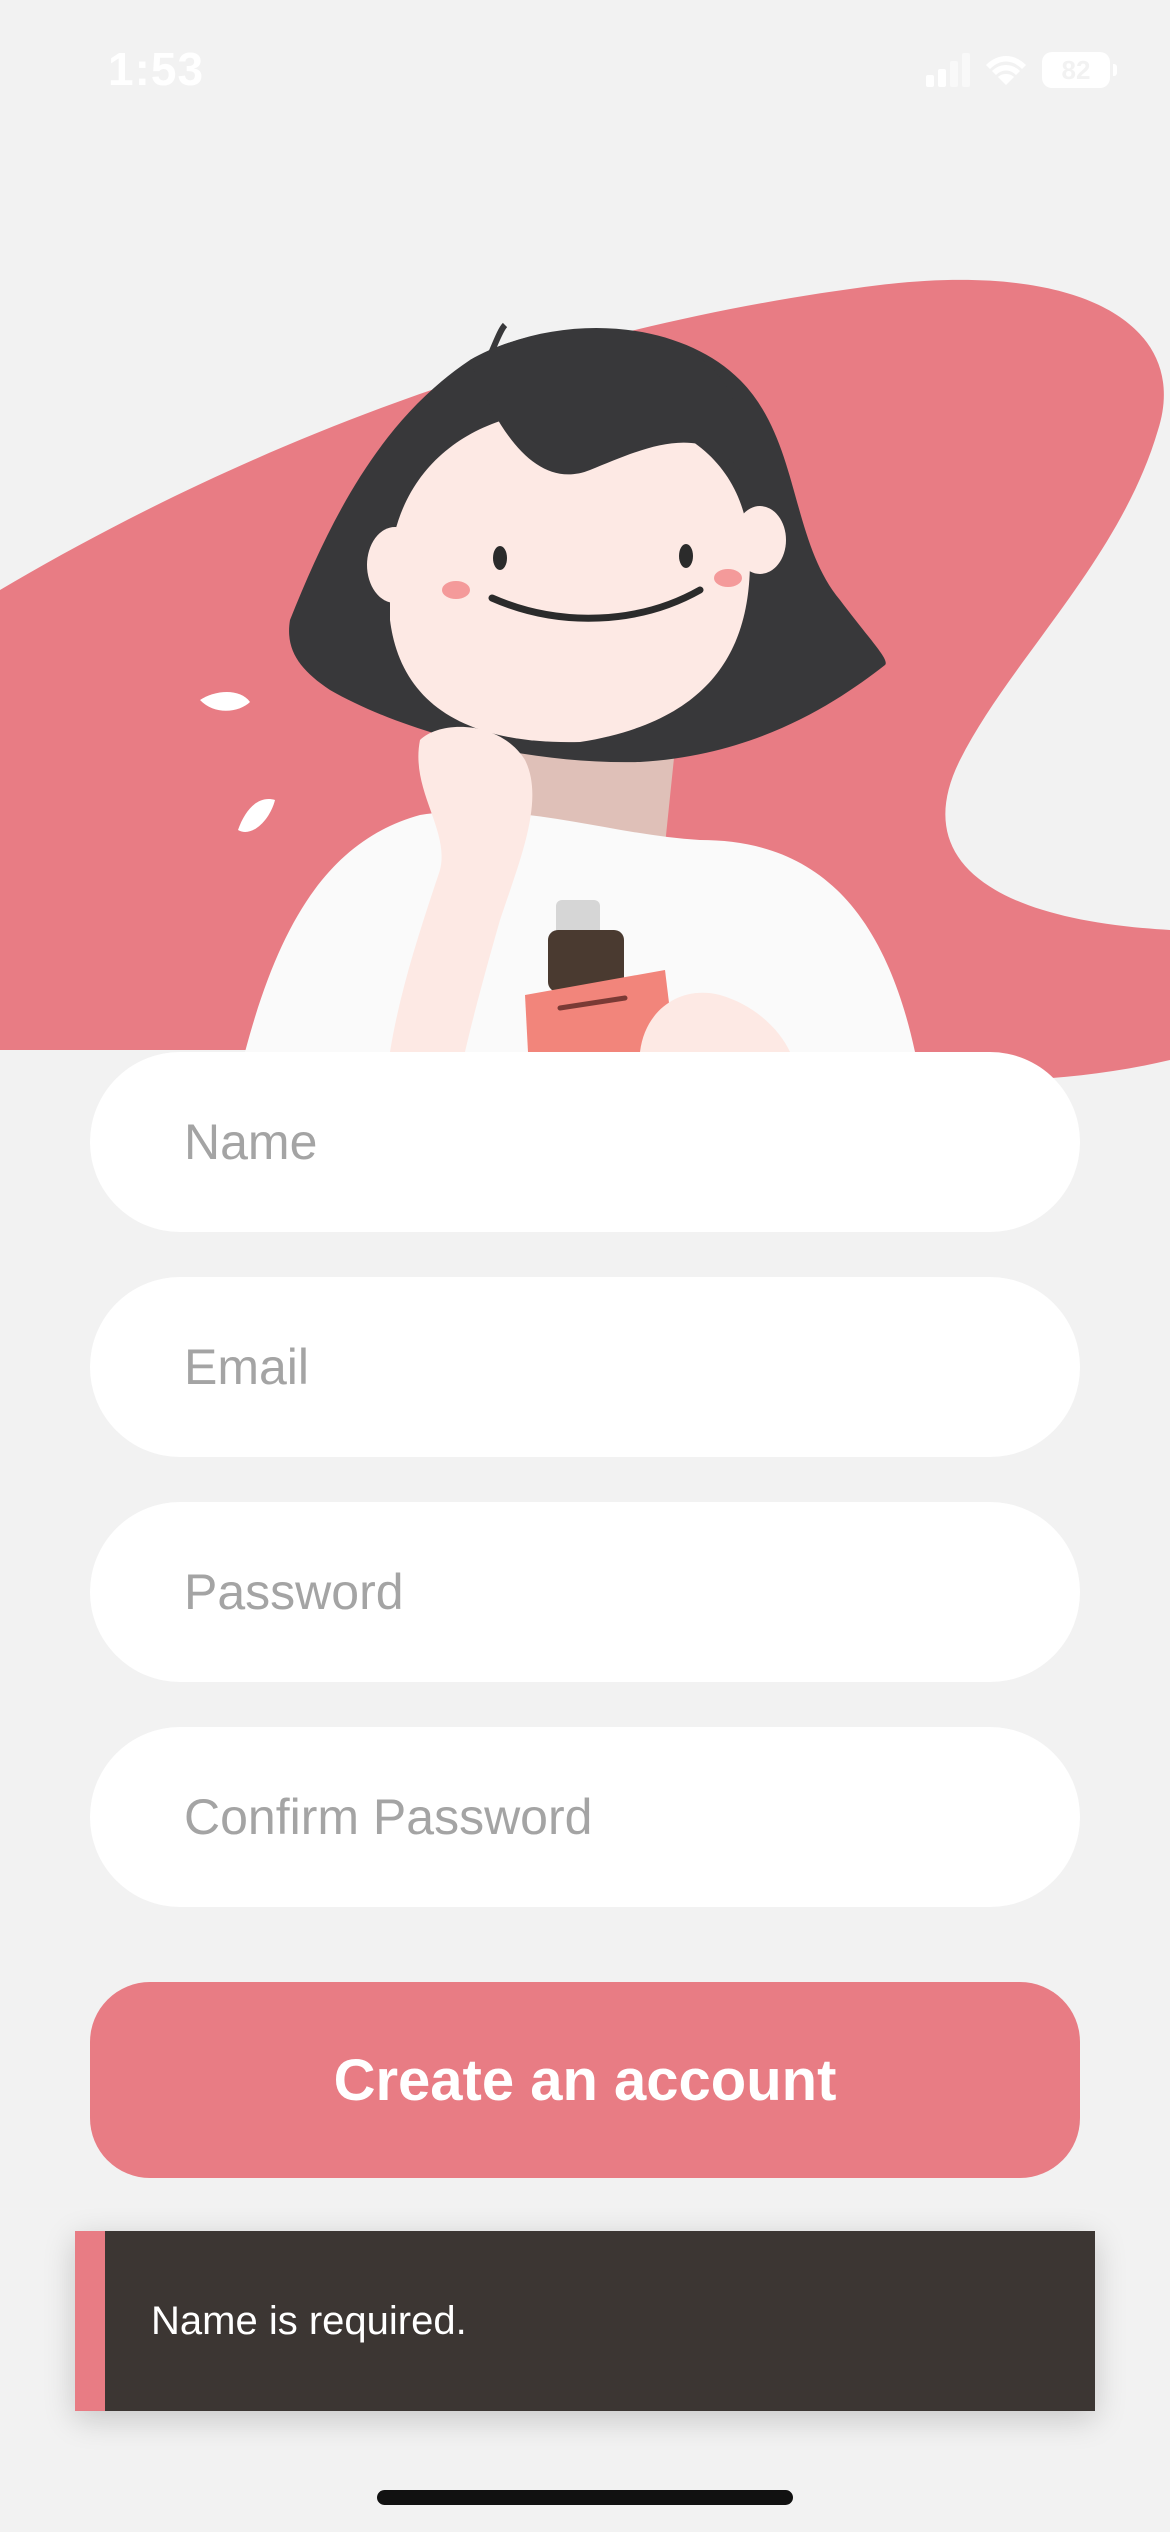 This screenshot has width=1170, height=2532. What do you see at coordinates (686, 556) in the screenshot?
I see `right-eye` at bounding box center [686, 556].